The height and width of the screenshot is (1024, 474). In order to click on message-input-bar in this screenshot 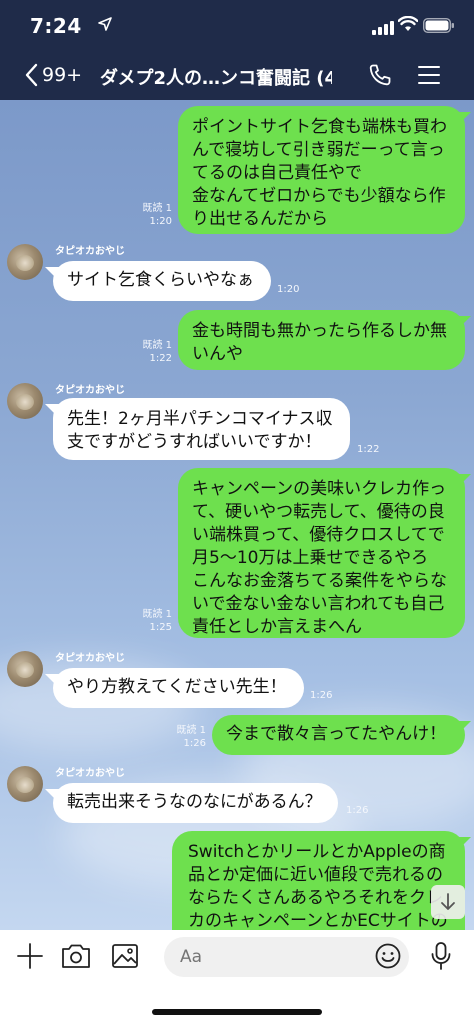, I will do `click(237, 977)`.